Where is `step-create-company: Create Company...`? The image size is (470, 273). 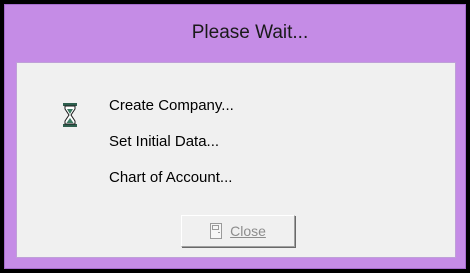 step-create-company: Create Company... is located at coordinates (171, 105).